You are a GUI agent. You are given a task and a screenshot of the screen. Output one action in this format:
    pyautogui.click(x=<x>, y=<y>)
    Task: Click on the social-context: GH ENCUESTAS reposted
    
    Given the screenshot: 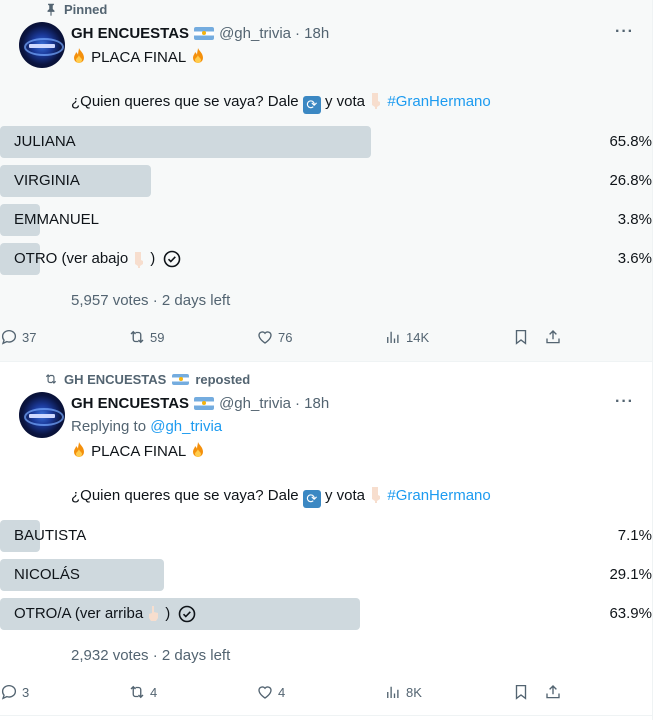 What is the action you would take?
    pyautogui.click(x=147, y=379)
    